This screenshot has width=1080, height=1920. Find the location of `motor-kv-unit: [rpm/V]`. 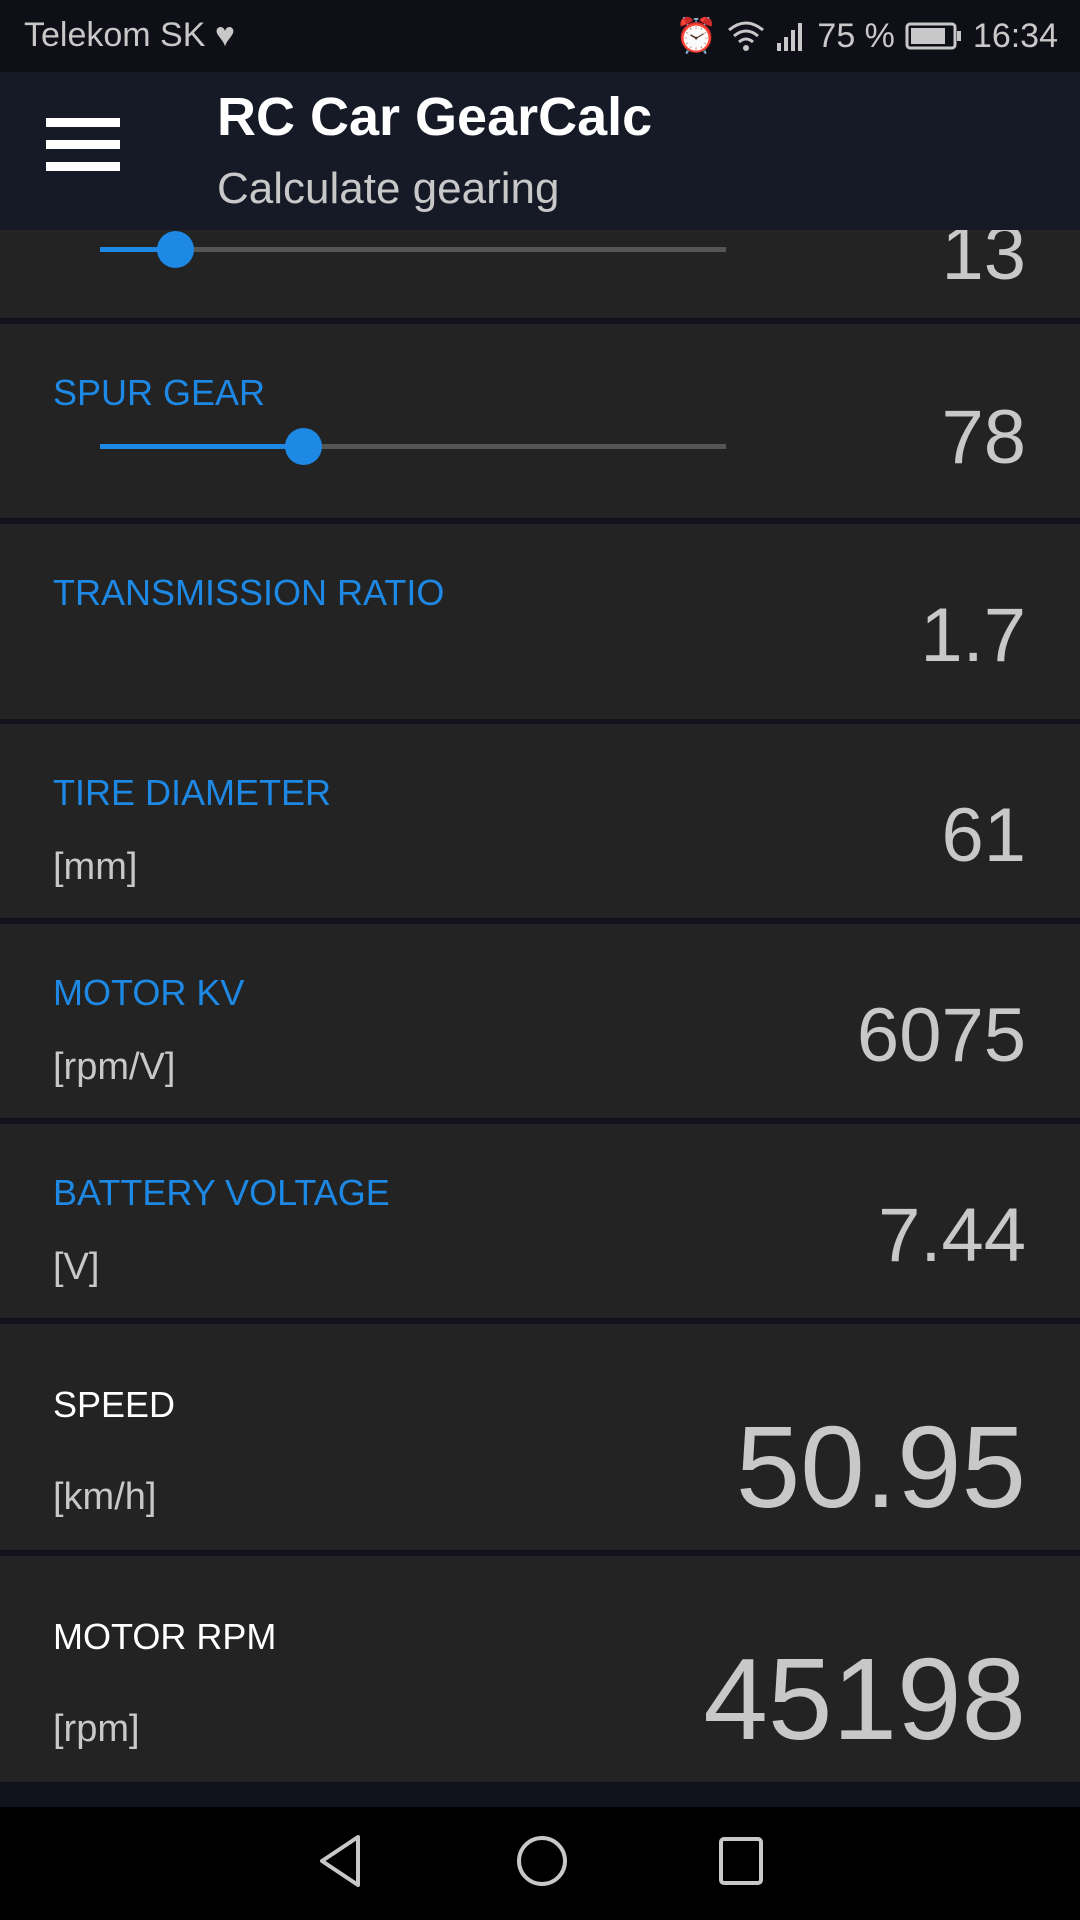

motor-kv-unit: [rpm/V] is located at coordinates (114, 1067).